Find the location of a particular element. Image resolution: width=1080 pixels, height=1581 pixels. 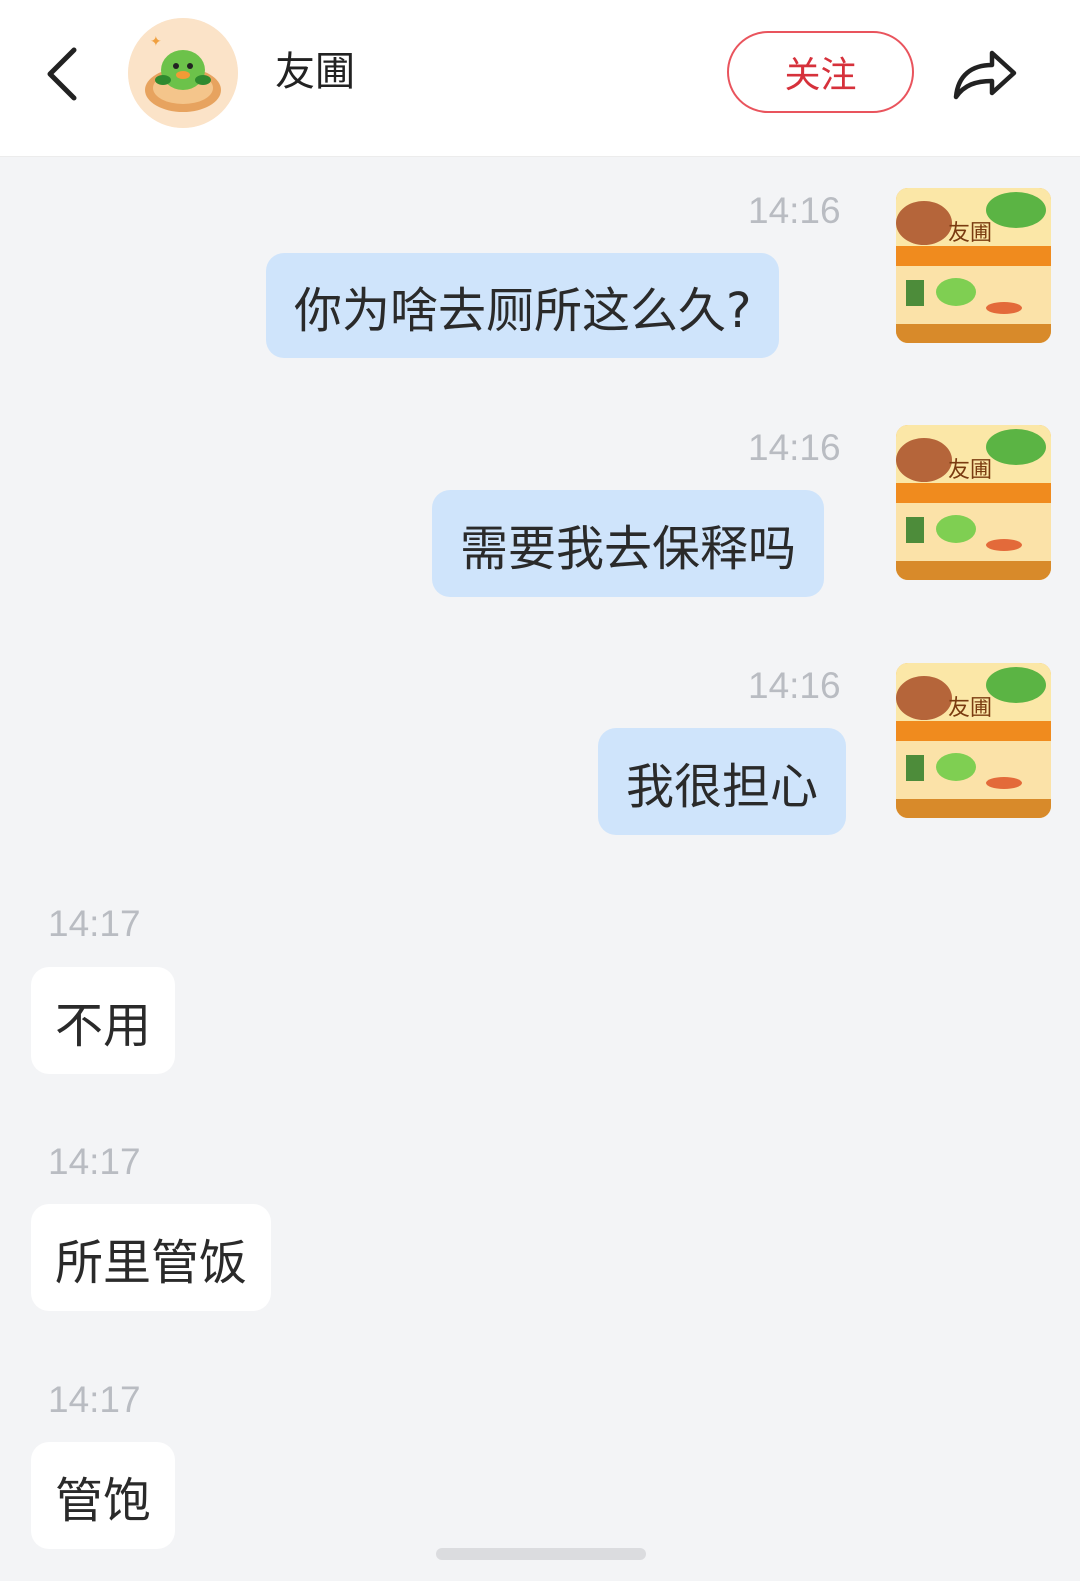

share-button is located at coordinates (985, 73).